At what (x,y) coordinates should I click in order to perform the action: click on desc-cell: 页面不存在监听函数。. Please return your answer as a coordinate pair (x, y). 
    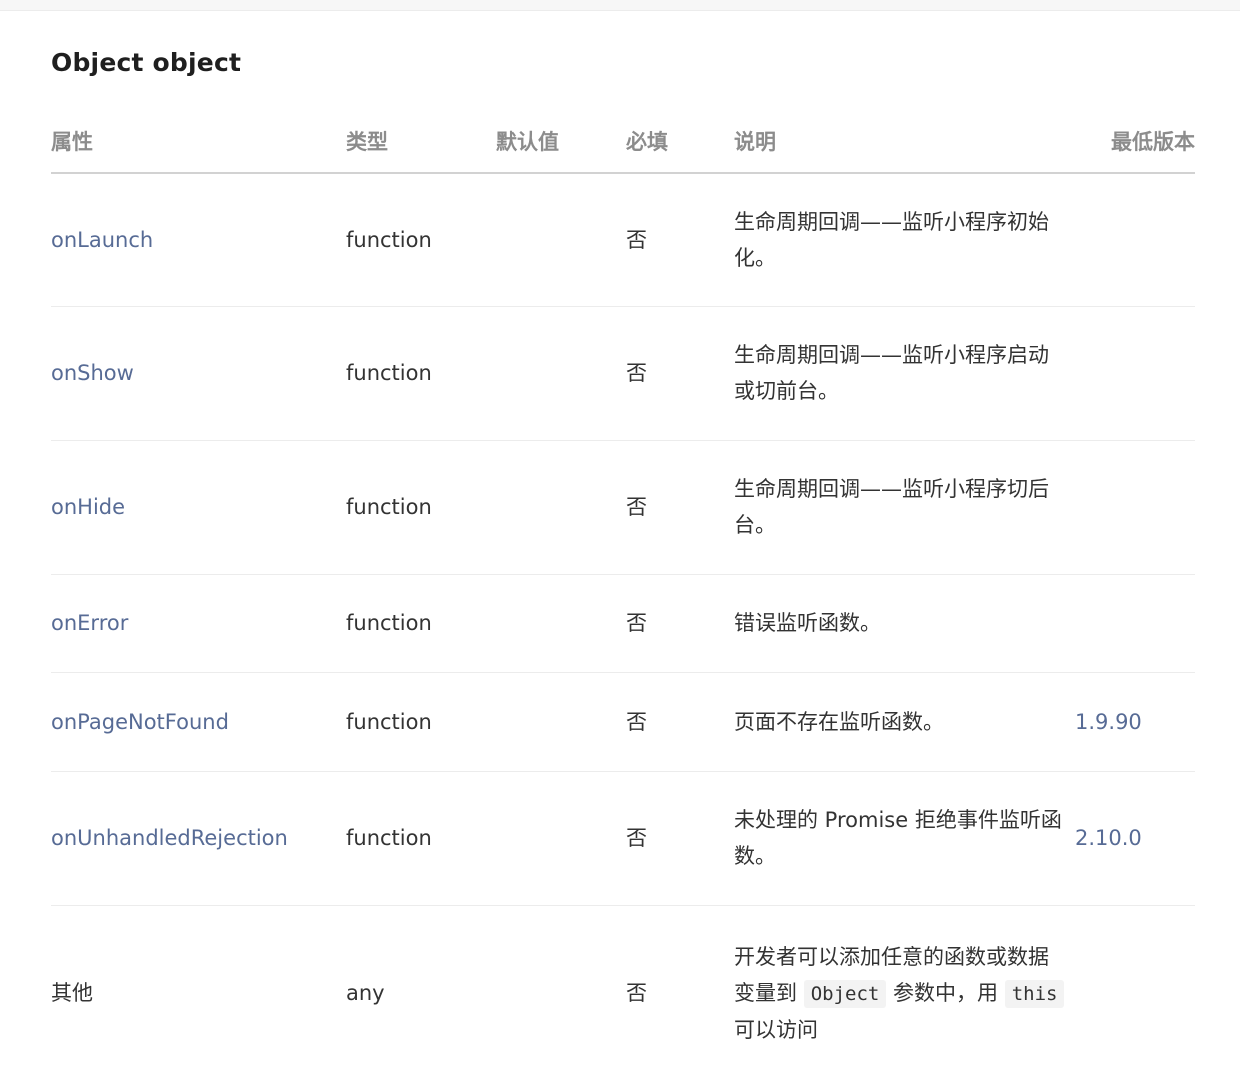
    Looking at the image, I should click on (904, 722).